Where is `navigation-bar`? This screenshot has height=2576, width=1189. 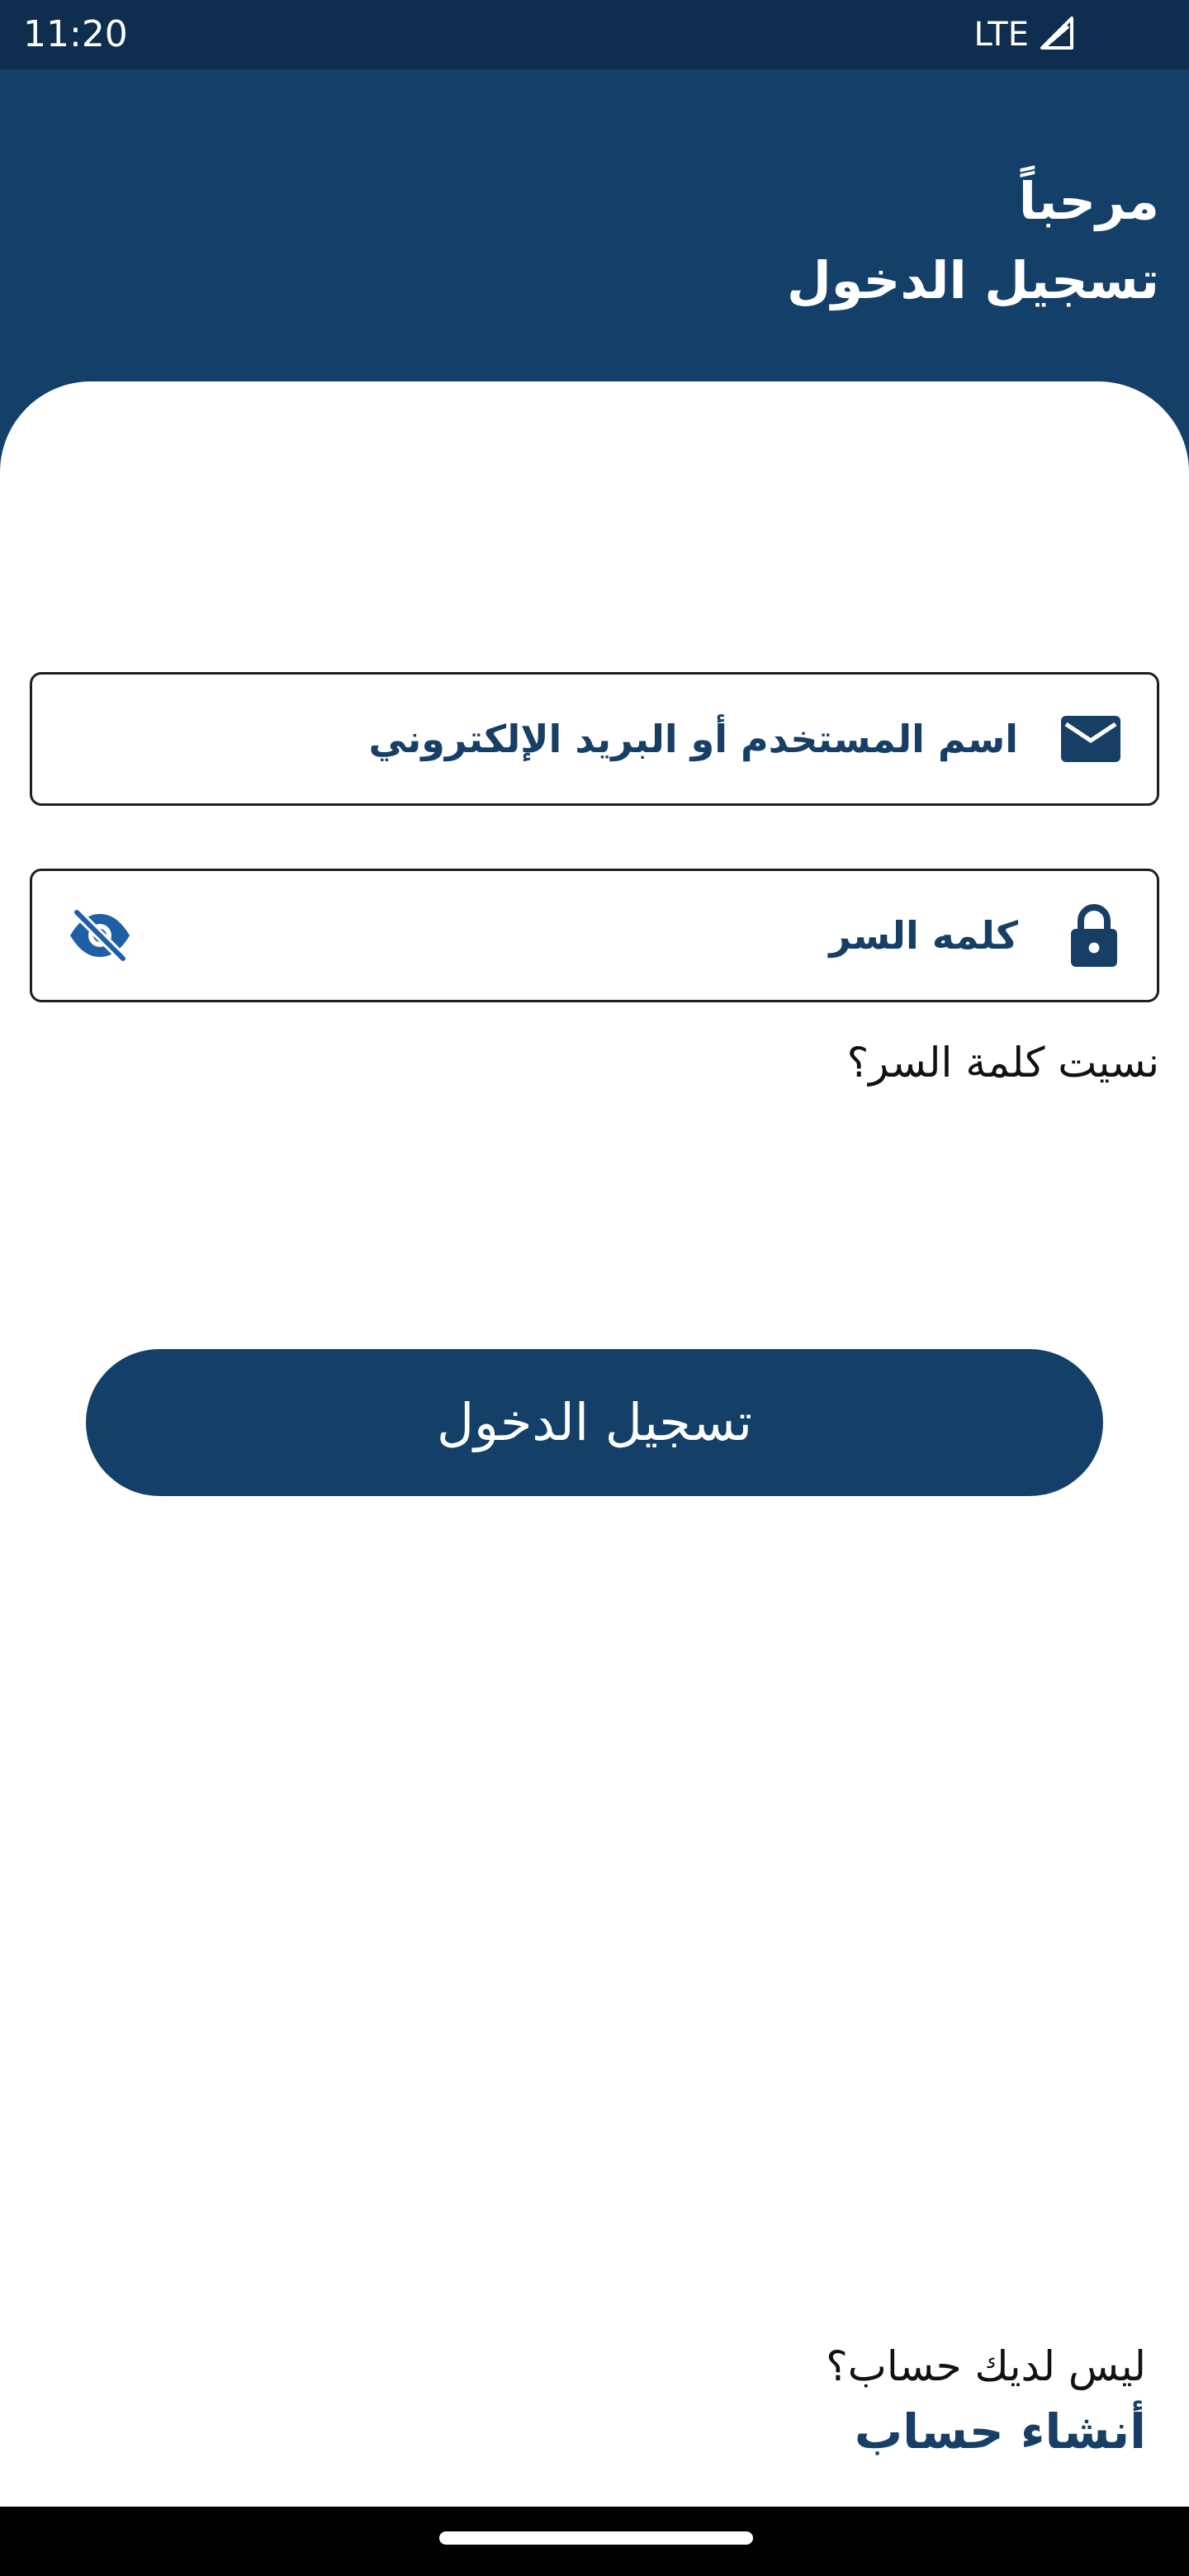 navigation-bar is located at coordinates (594, 2541).